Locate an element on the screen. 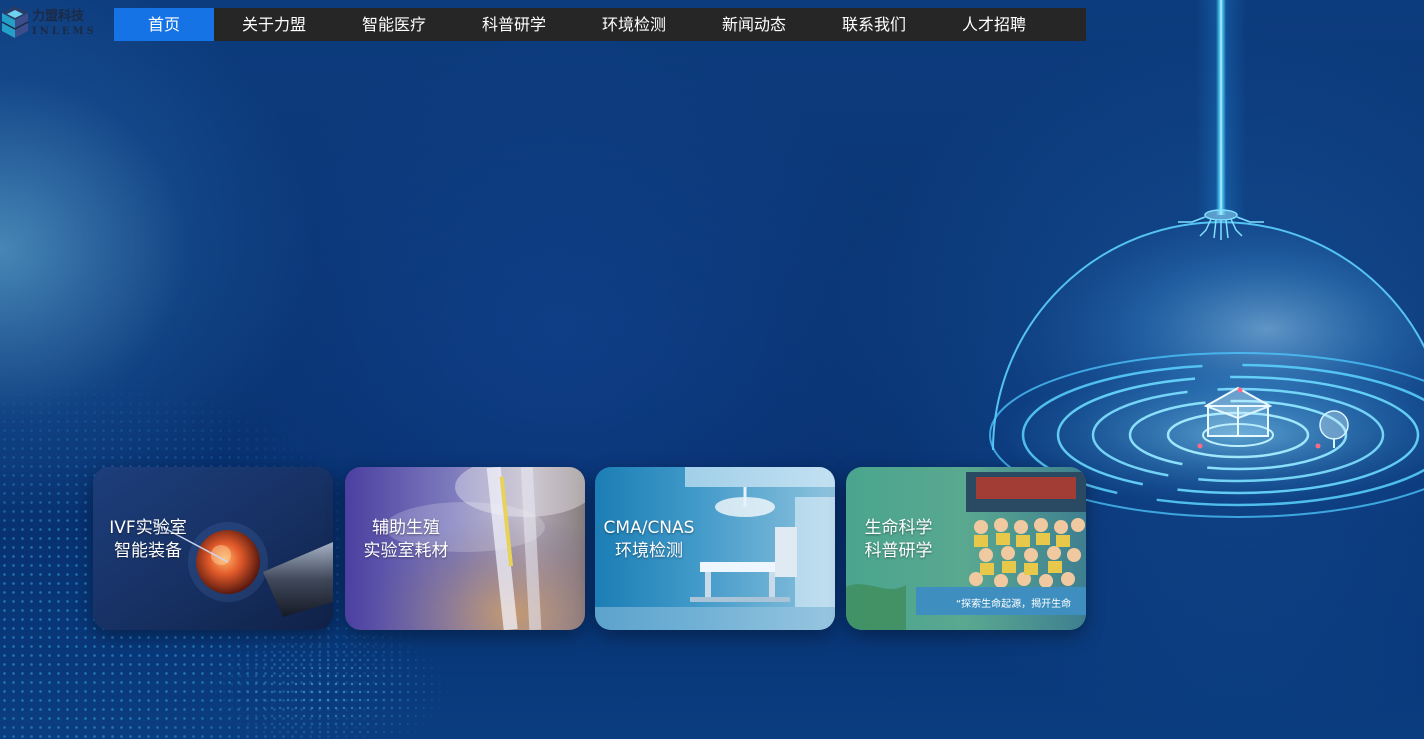 The image size is (1424, 739). site-logo: 力盟科技 INLEMS is located at coordinates (55, 23).